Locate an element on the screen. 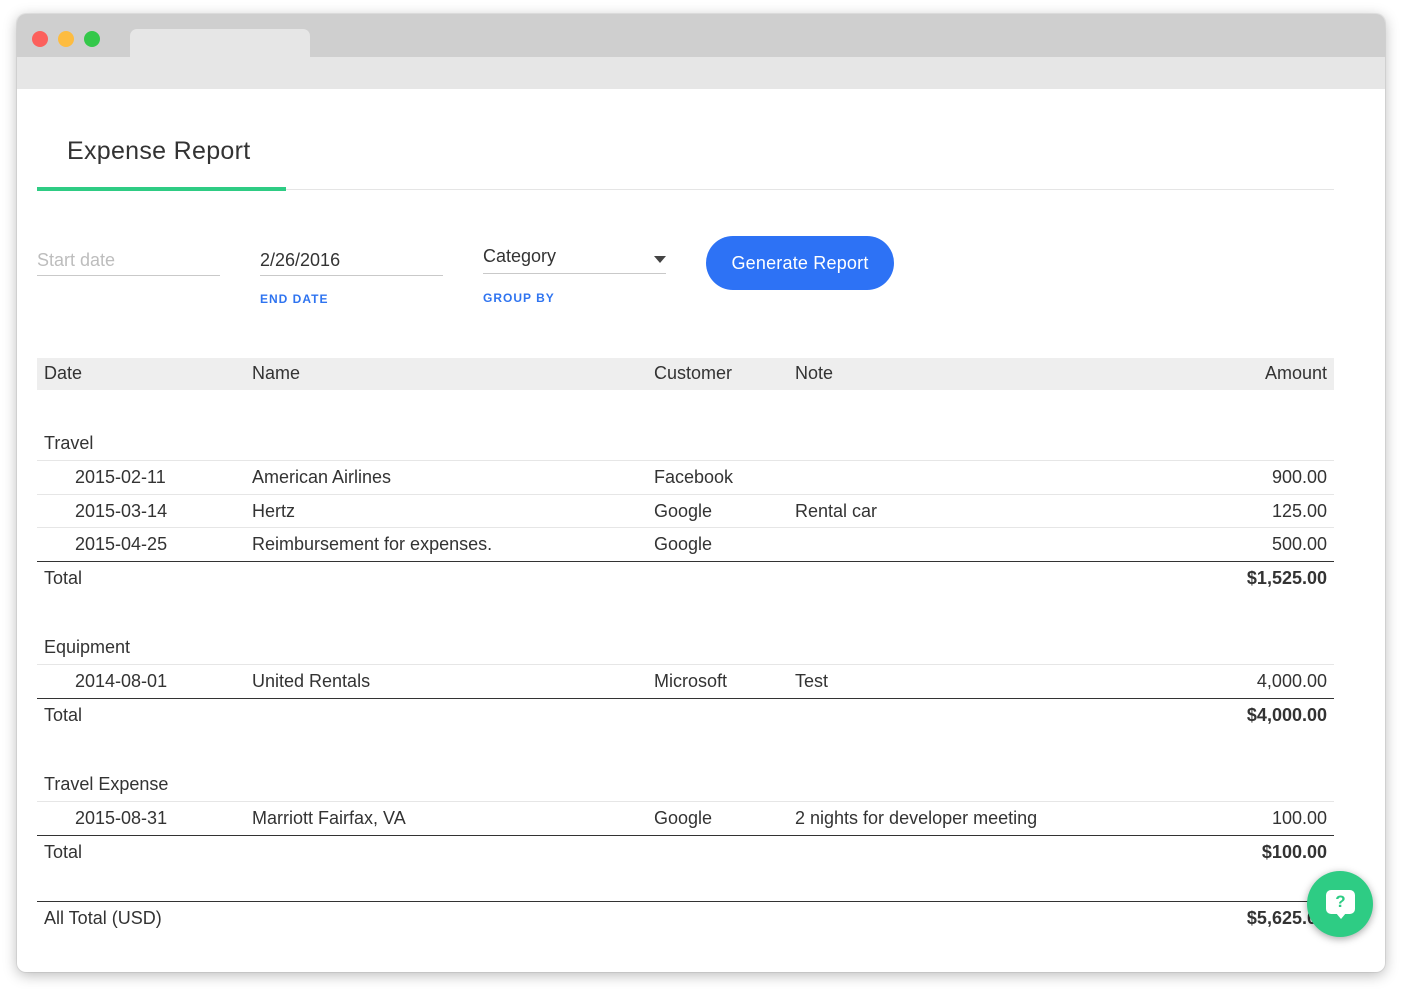  row-name: Reimbursement for expenses. is located at coordinates (372, 544).